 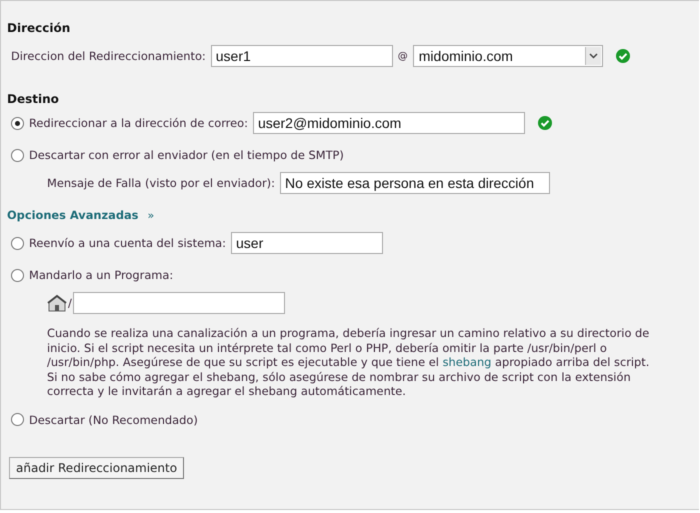 What do you see at coordinates (178, 303) in the screenshot?
I see `program-path-field` at bounding box center [178, 303].